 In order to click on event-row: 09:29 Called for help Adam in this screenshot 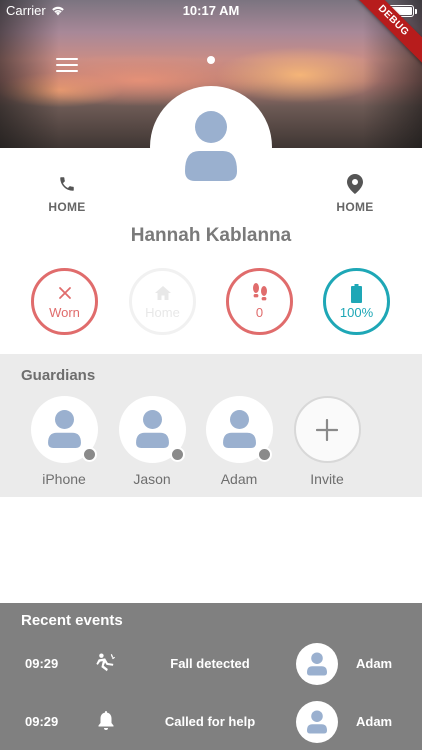, I will do `click(211, 723)`.